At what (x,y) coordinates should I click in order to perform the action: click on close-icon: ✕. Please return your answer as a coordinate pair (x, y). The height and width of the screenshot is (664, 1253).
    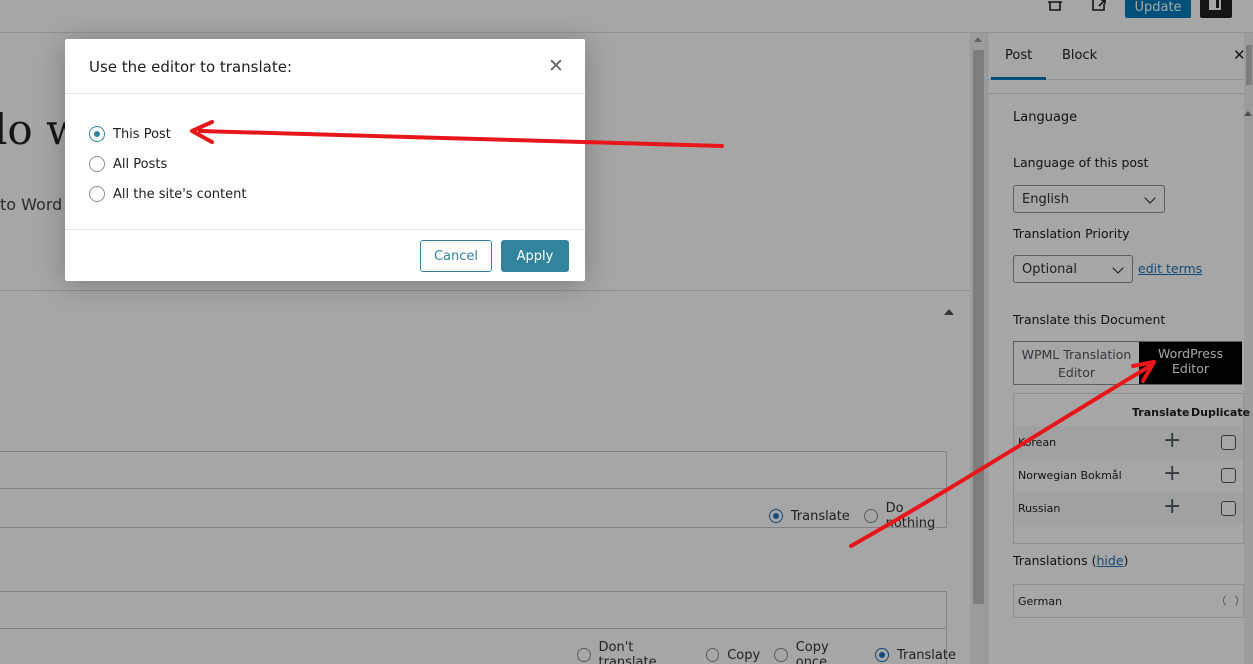
    Looking at the image, I should click on (556, 66).